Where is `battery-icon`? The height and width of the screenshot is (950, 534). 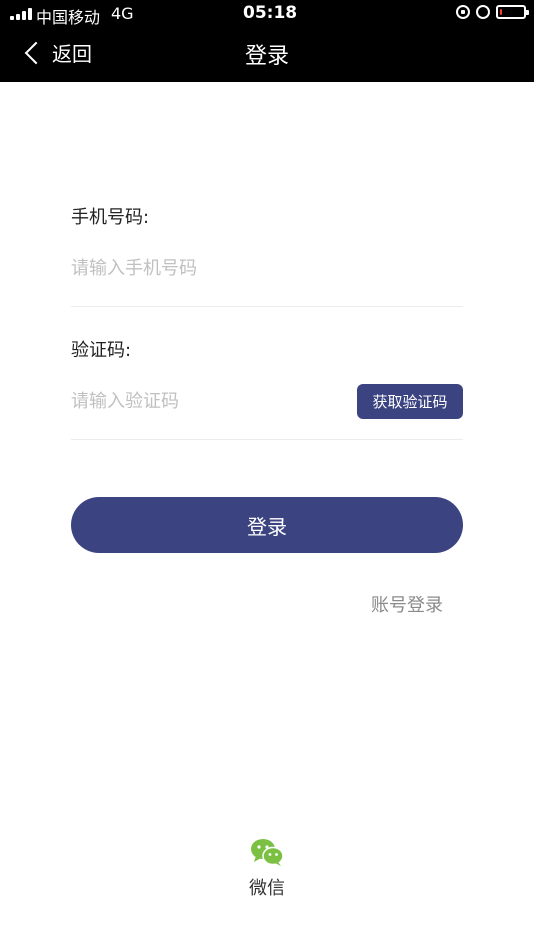 battery-icon is located at coordinates (512, 12).